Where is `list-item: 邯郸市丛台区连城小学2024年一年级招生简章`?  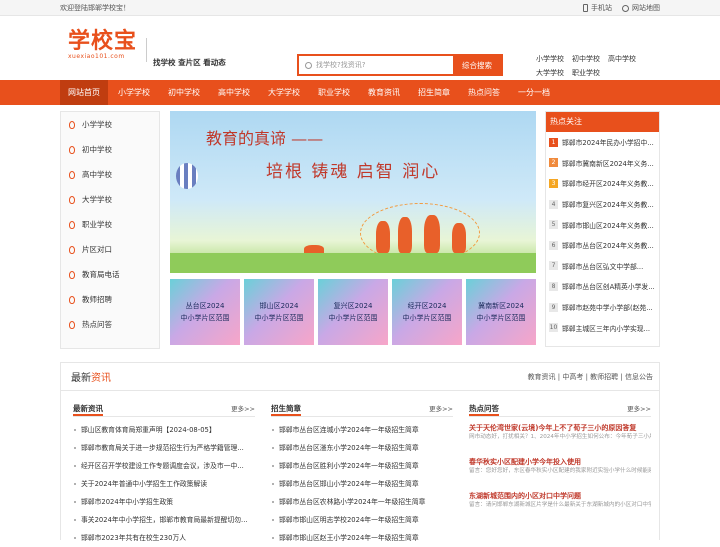 list-item: 邯郸市丛台区连城小学2024年一年级招生简章 is located at coordinates (362, 430).